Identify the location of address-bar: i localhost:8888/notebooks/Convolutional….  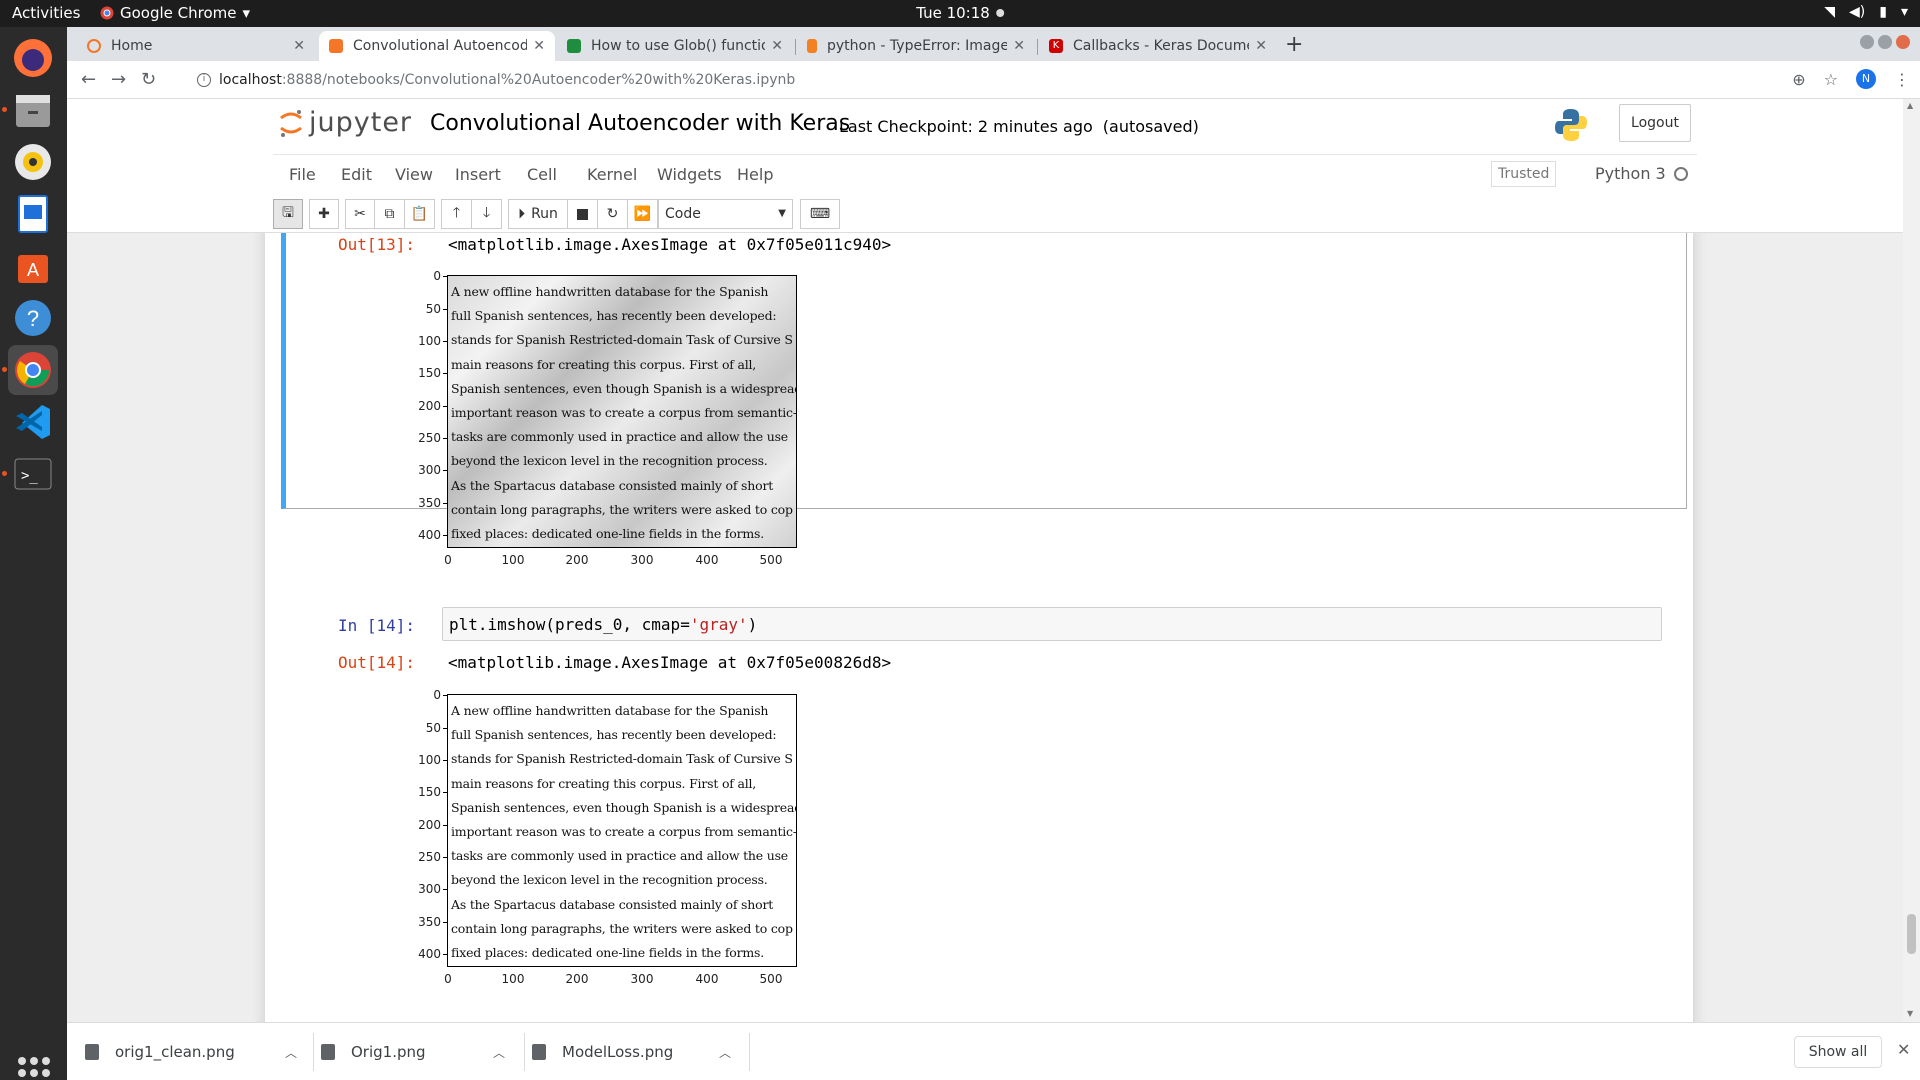
(1012, 80).